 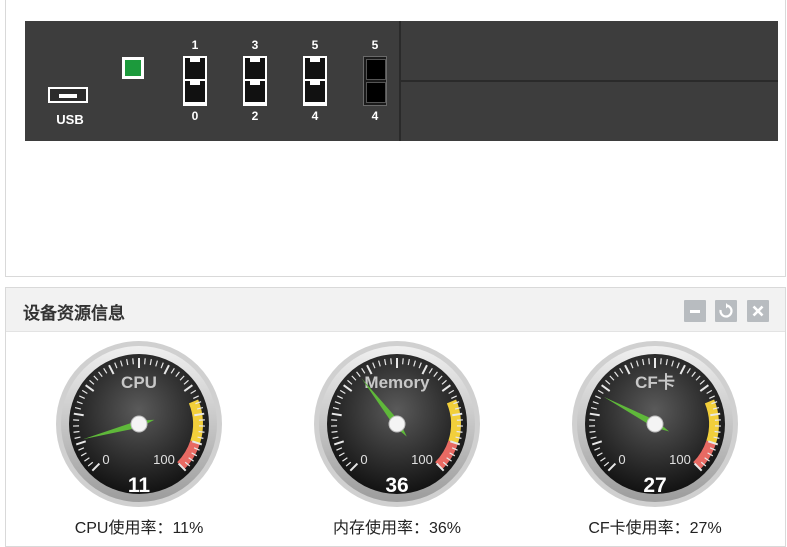 What do you see at coordinates (255, 116) in the screenshot?
I see `port-number: 2` at bounding box center [255, 116].